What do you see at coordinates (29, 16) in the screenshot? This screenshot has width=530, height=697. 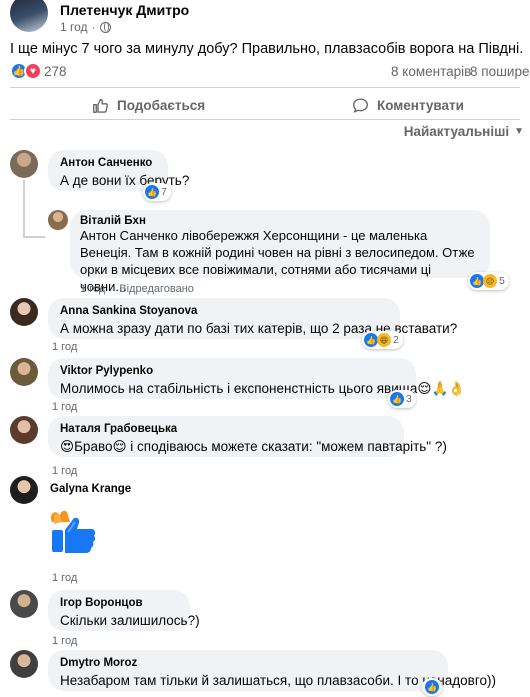 I see `author-avatar` at bounding box center [29, 16].